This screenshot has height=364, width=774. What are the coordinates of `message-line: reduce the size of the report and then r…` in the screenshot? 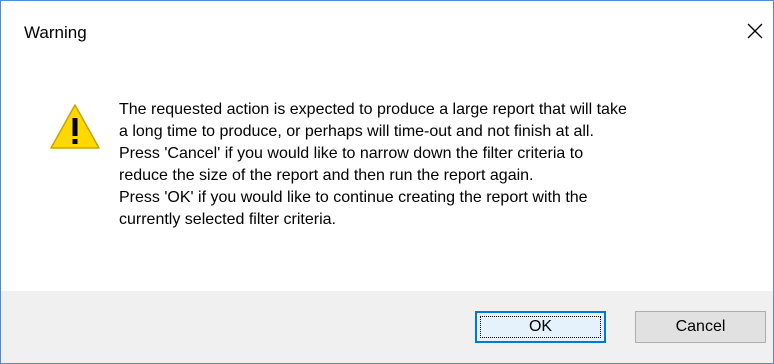 It's located at (326, 175).